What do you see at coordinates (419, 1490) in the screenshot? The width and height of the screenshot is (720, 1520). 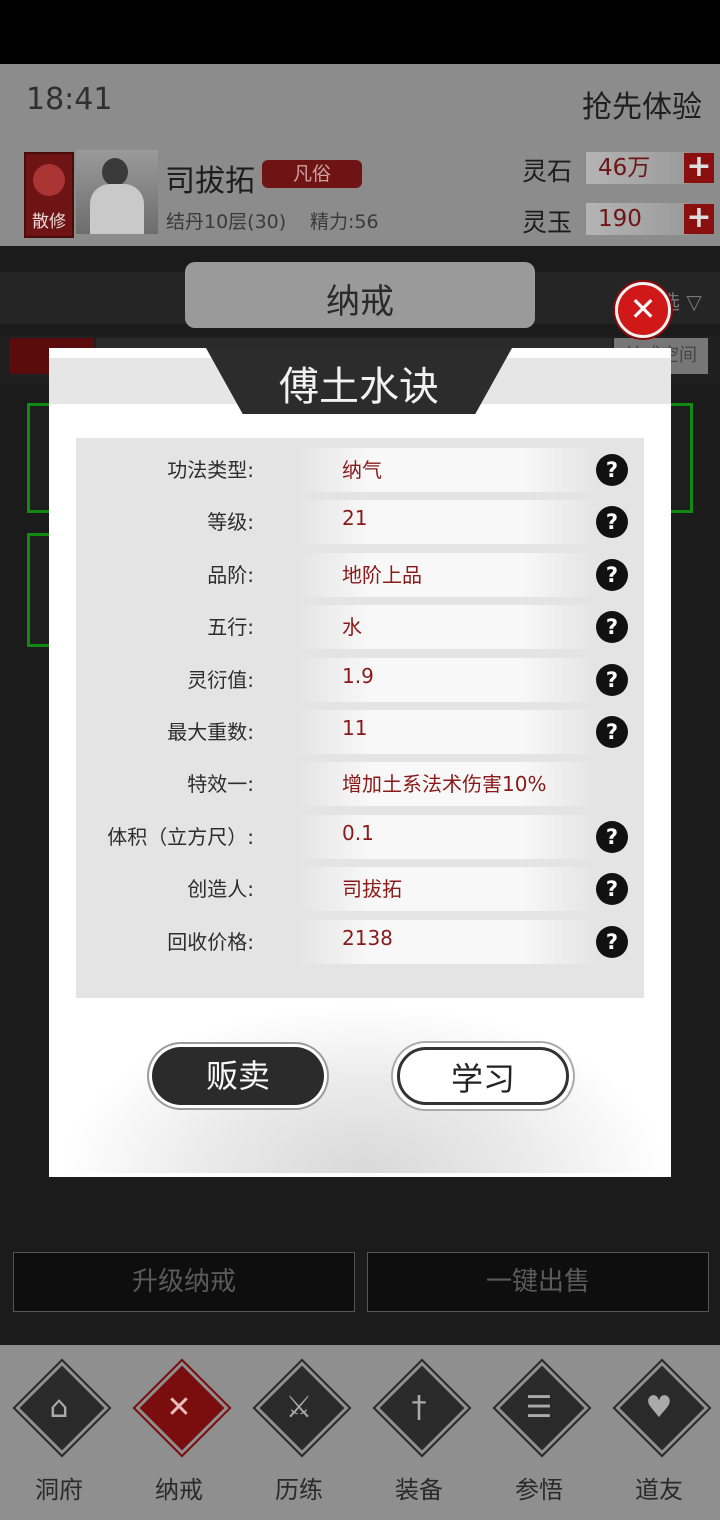 I see `nav-label: 装备` at bounding box center [419, 1490].